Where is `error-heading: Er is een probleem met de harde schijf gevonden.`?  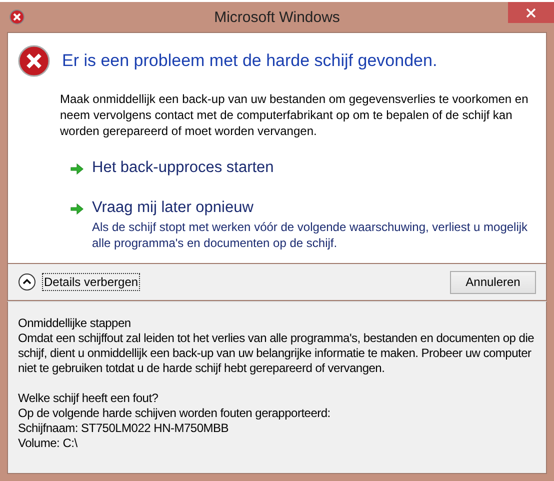
error-heading: Er is een probleem met de harde schijf gevonden. is located at coordinates (250, 61).